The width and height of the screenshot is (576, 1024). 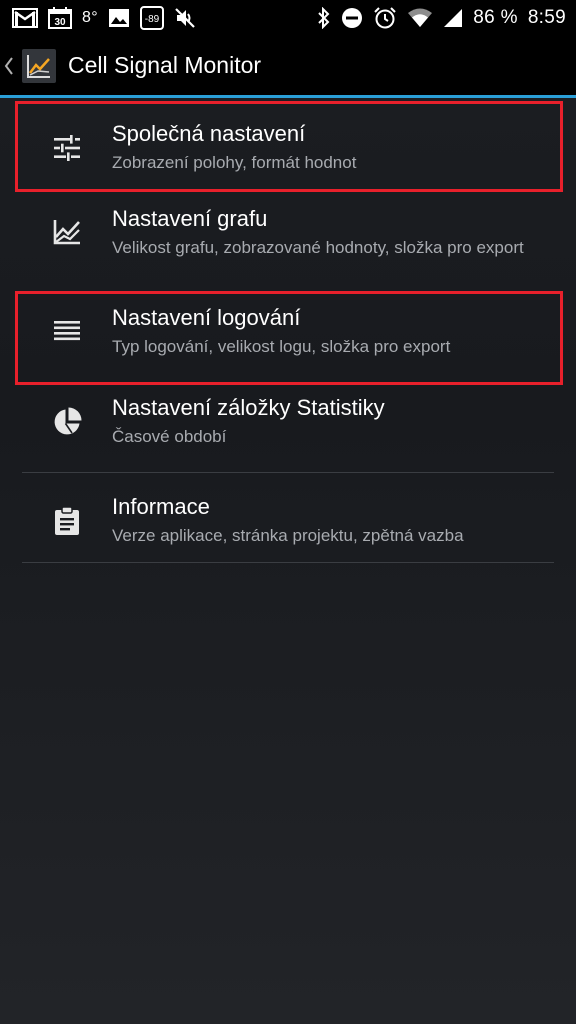 What do you see at coordinates (385, 18) in the screenshot?
I see `alarm-icon` at bounding box center [385, 18].